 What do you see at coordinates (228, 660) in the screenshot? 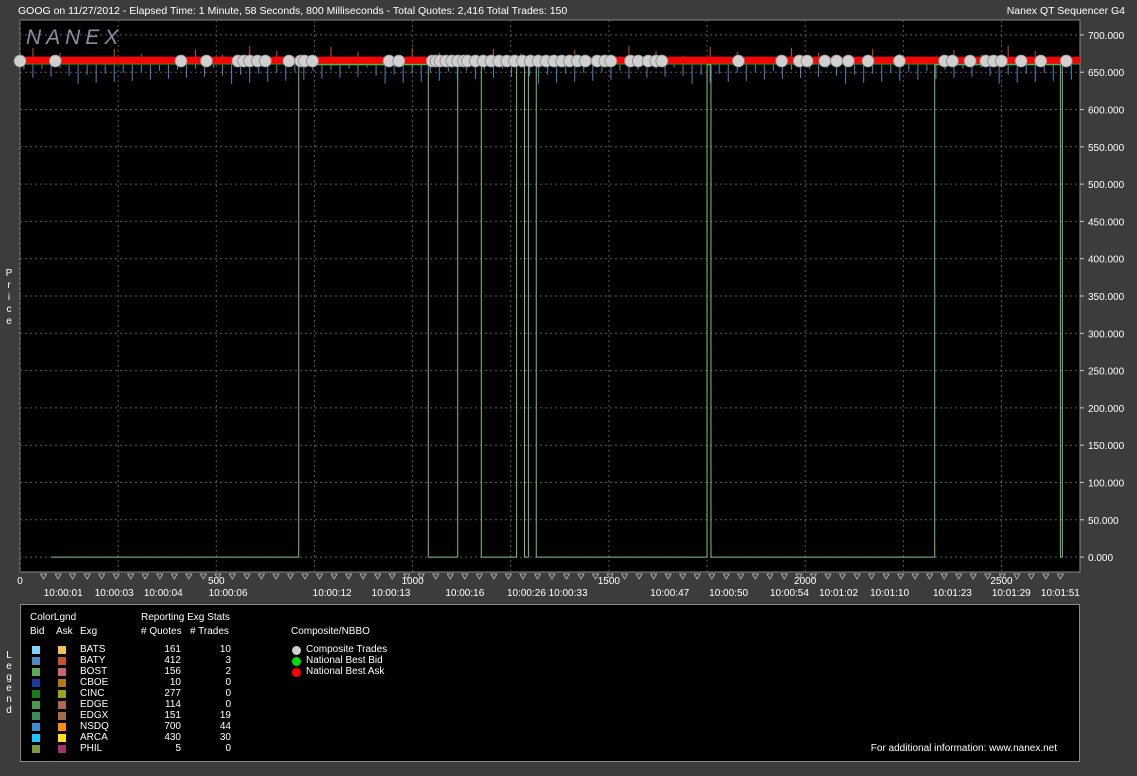
I see `exchange-trade-count: 3` at bounding box center [228, 660].